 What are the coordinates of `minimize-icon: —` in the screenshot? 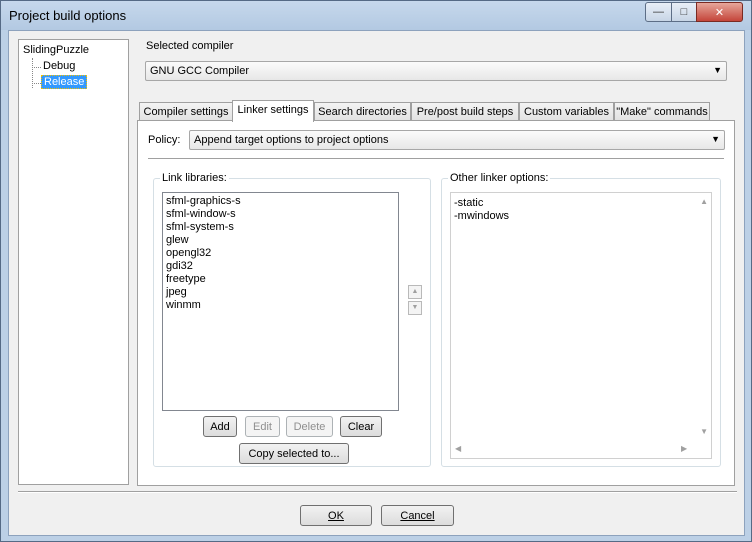 It's located at (658, 12).